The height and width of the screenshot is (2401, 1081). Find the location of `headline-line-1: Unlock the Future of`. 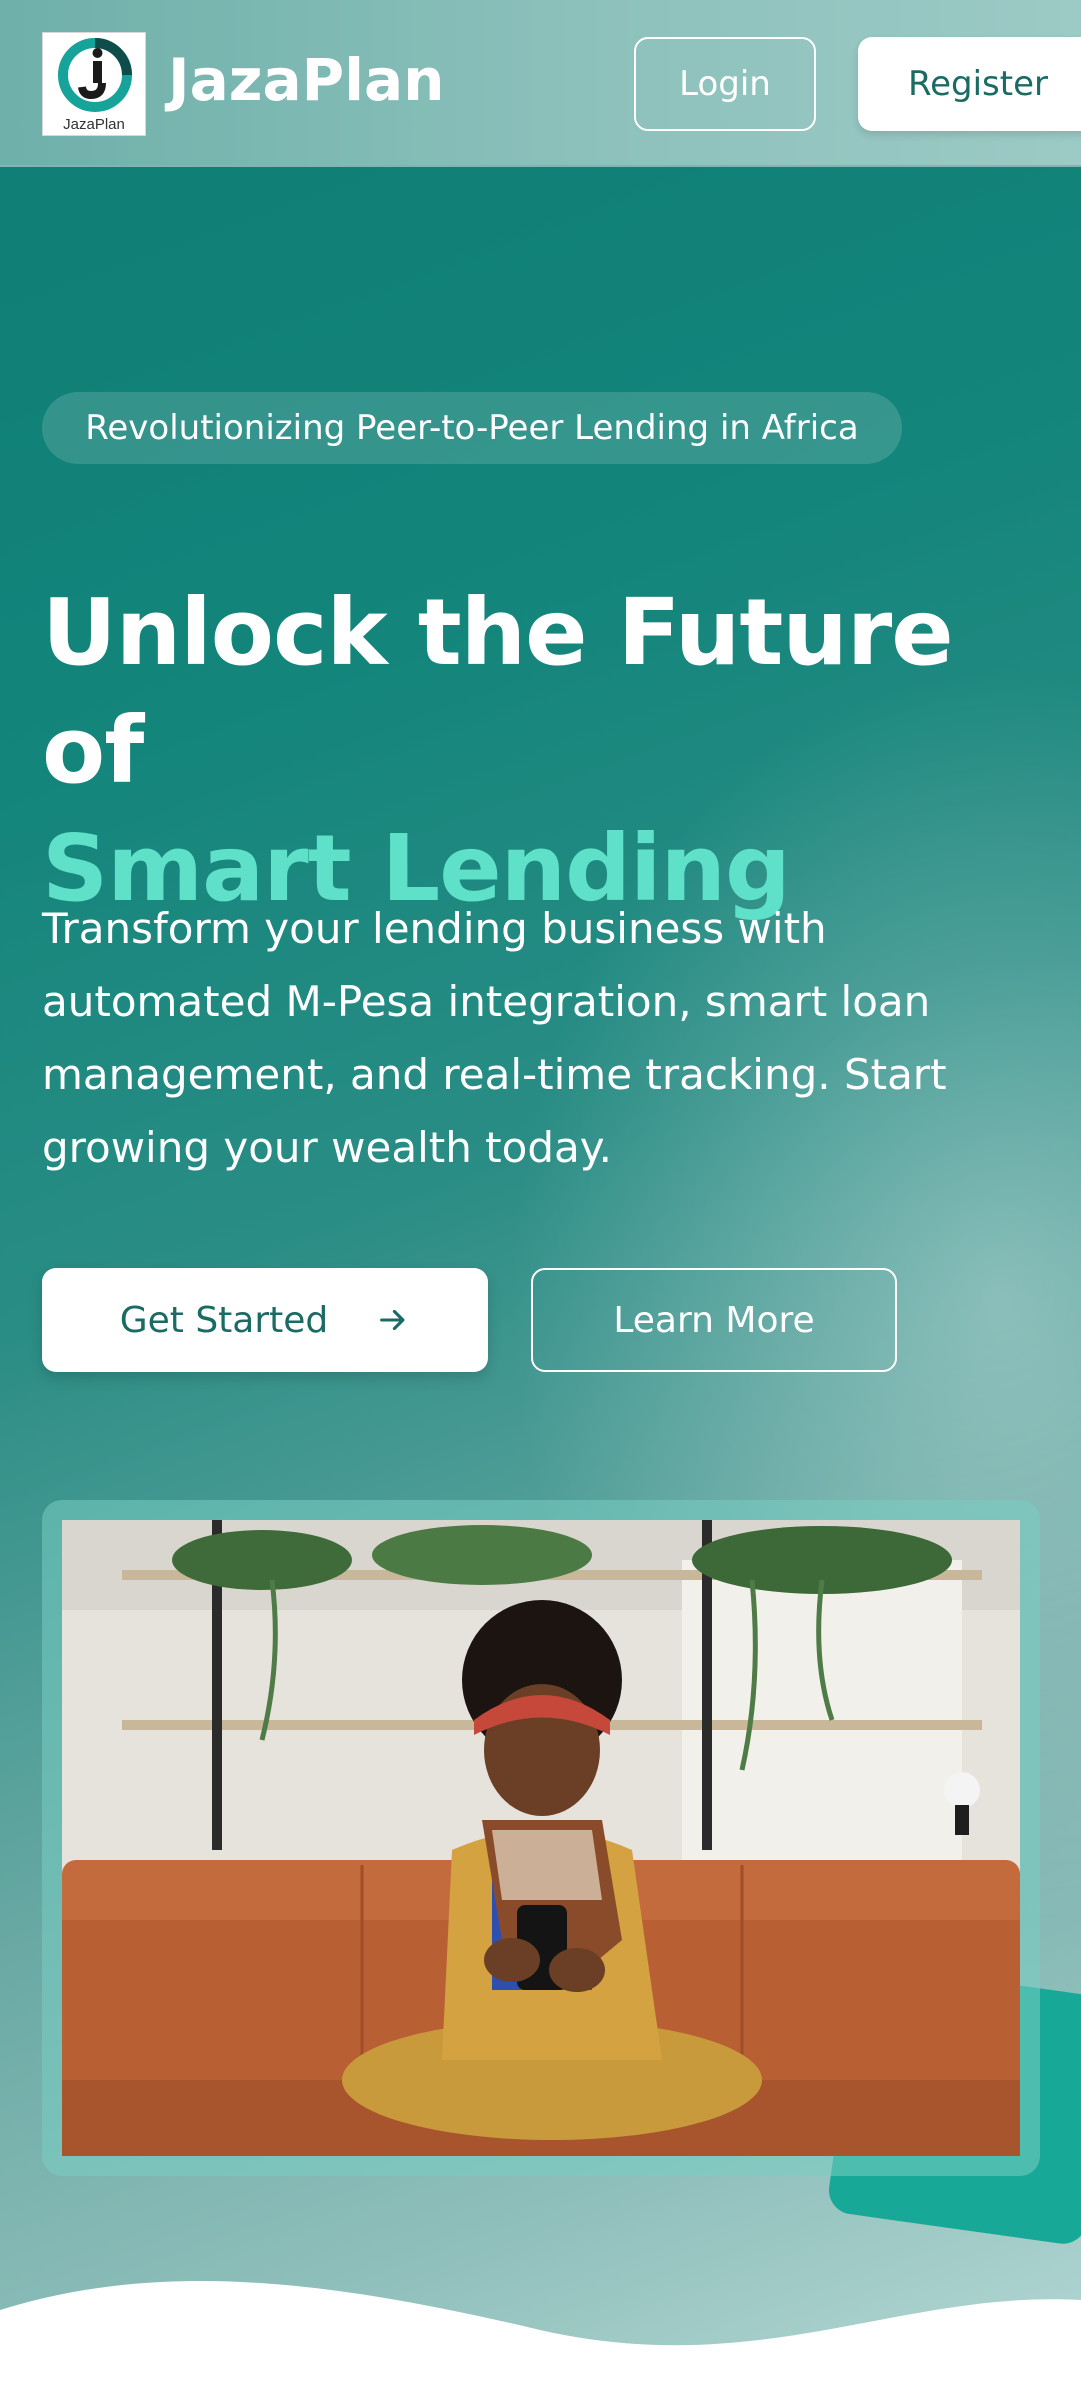

headline-line-1: Unlock the Future of is located at coordinates (498, 691).